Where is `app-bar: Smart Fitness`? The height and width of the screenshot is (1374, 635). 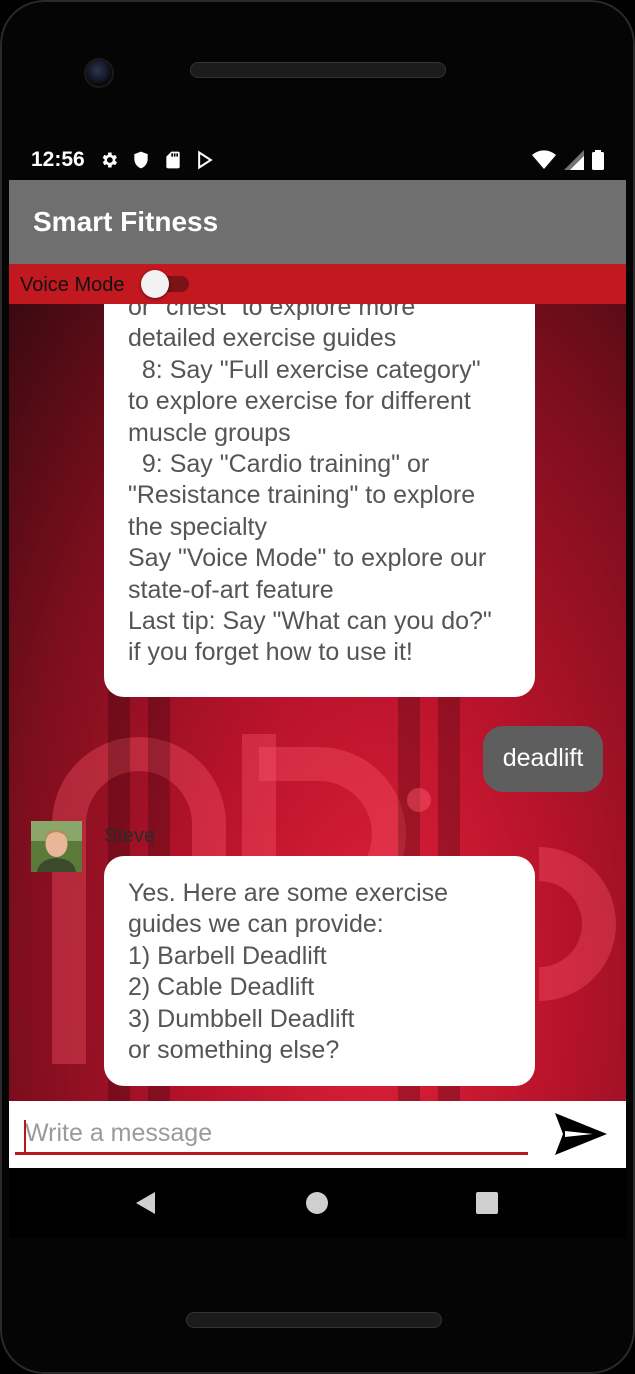
app-bar: Smart Fitness is located at coordinates (317, 222).